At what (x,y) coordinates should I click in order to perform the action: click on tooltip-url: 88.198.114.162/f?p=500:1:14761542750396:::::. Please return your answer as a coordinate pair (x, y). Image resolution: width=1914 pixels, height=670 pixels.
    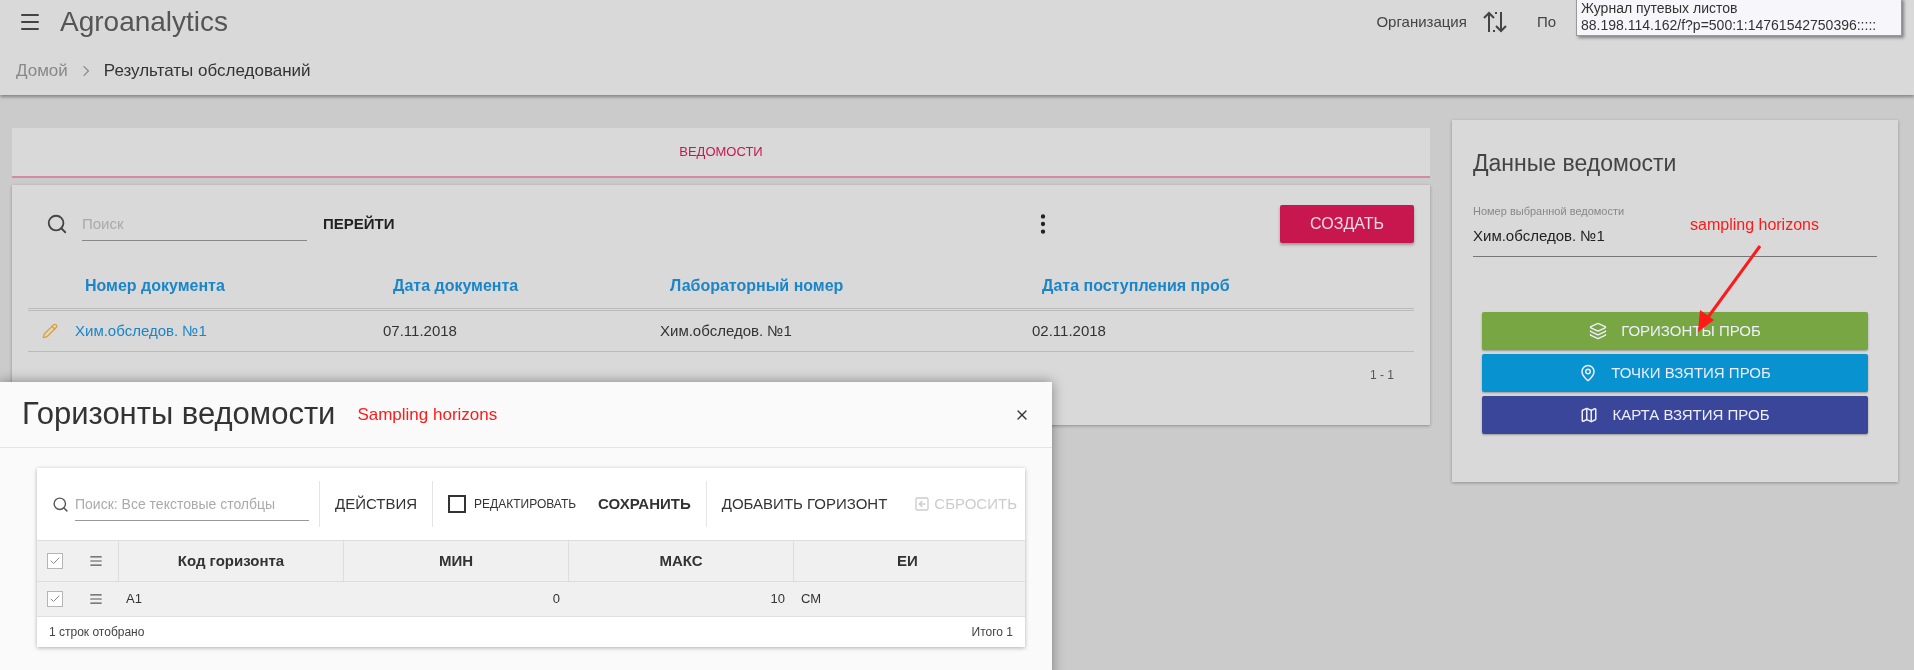
    Looking at the image, I should click on (1729, 25).